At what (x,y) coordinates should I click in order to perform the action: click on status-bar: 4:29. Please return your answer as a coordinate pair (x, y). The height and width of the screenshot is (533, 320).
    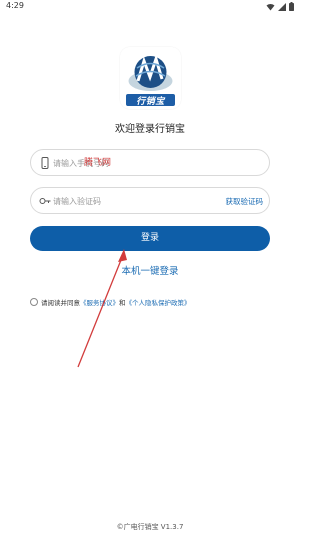
    Looking at the image, I should click on (150, 7).